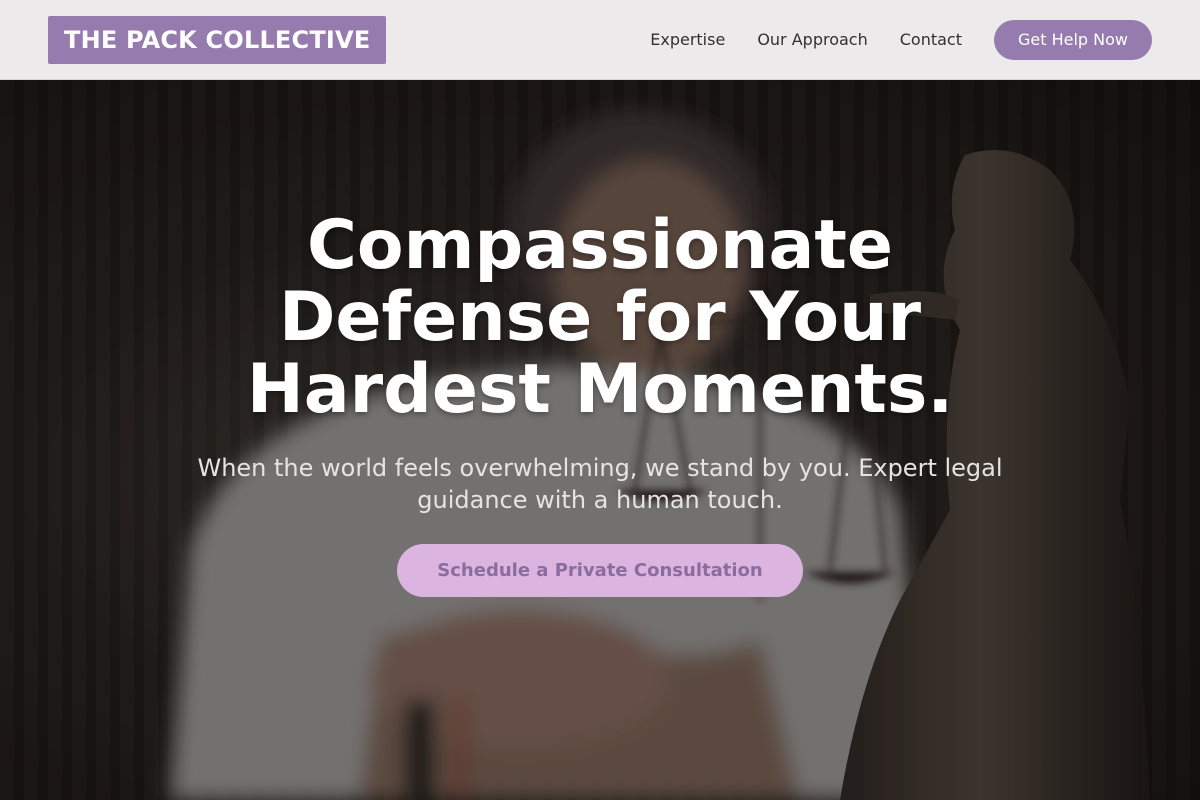 The height and width of the screenshot is (800, 1200). Describe the element at coordinates (931, 39) in the screenshot. I see `nav-link-contact: Contact` at that location.